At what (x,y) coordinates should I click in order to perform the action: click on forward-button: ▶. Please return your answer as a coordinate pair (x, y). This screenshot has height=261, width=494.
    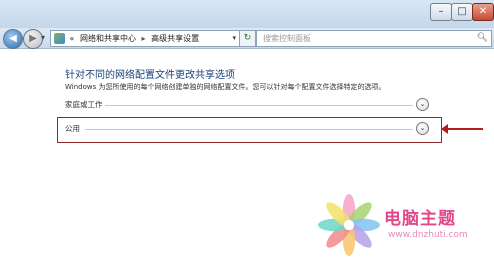
    Looking at the image, I should click on (33, 39).